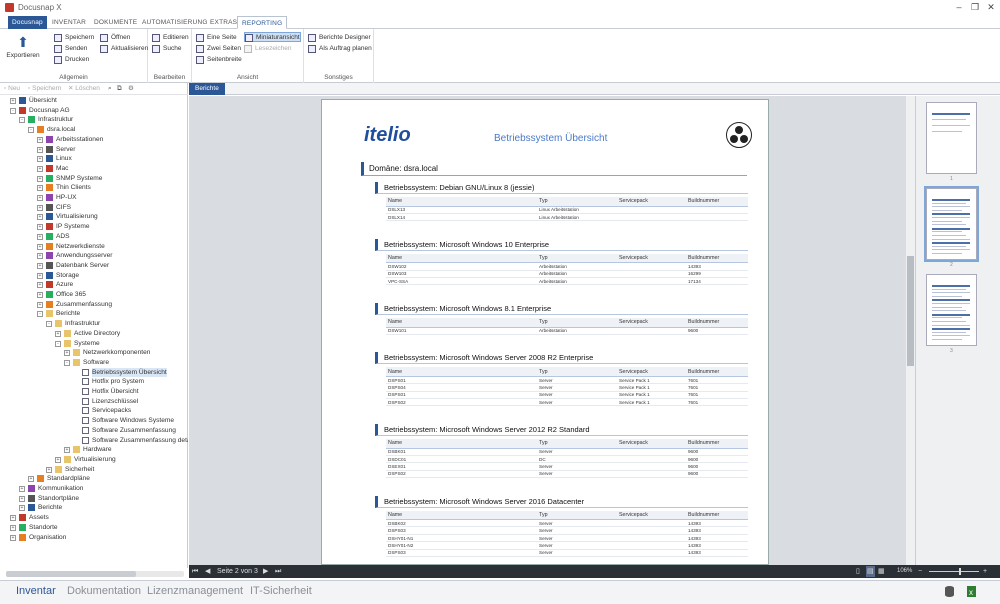  Describe the element at coordinates (959, 7) in the screenshot. I see `minimize-icon: –` at that location.